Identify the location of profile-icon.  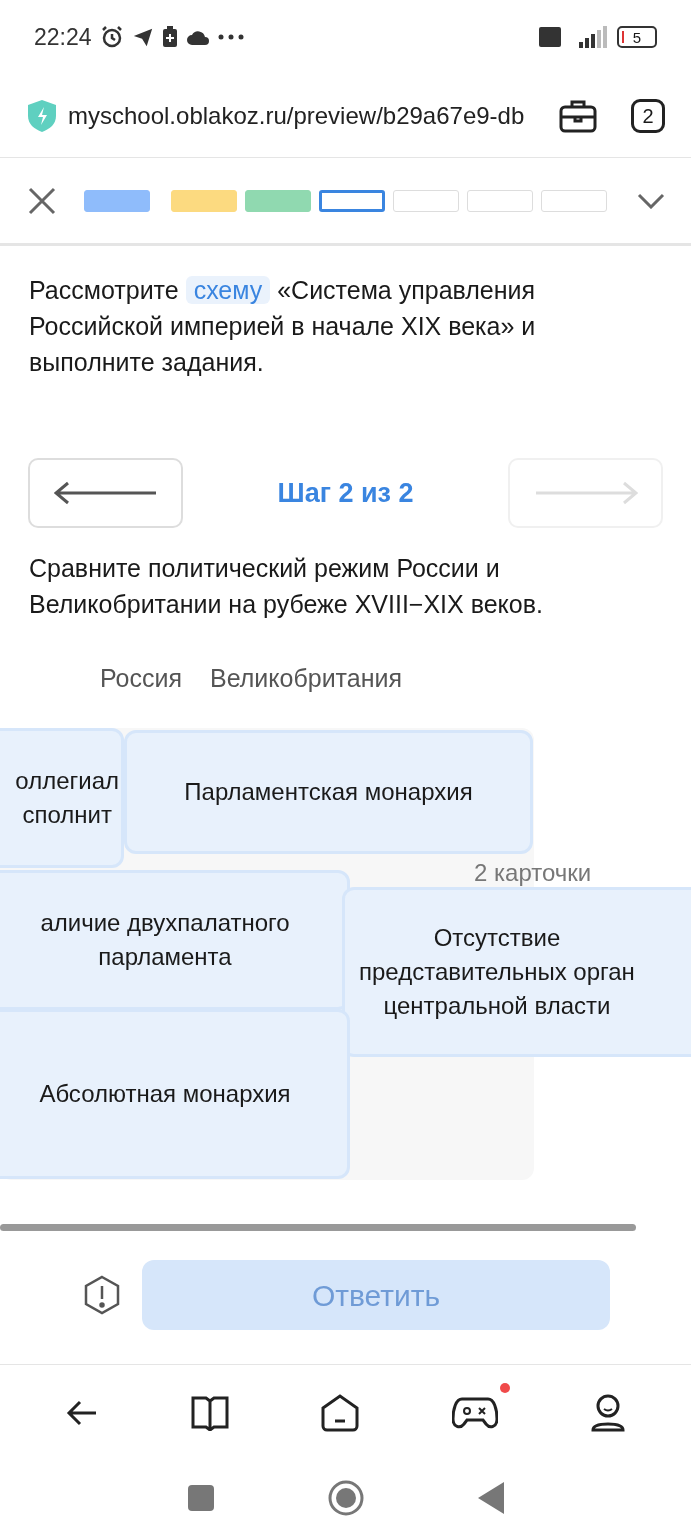
(607, 1412).